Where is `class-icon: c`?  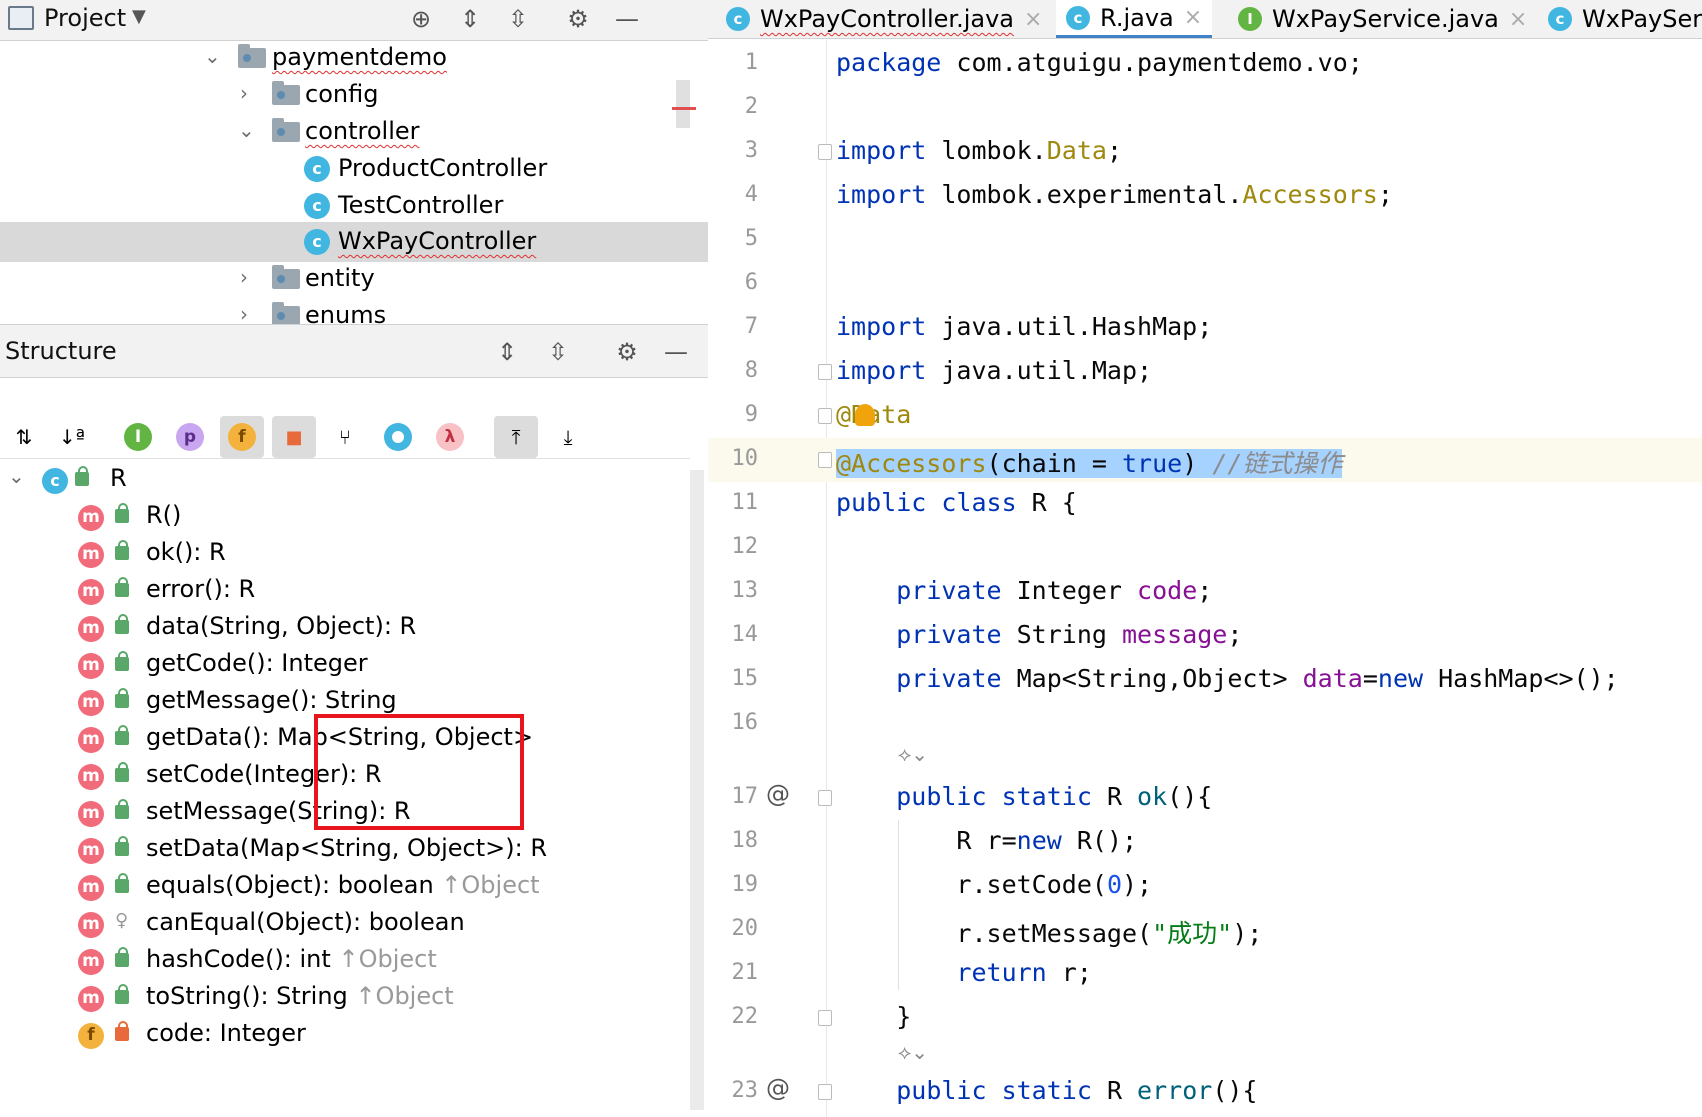 class-icon: c is located at coordinates (317, 242).